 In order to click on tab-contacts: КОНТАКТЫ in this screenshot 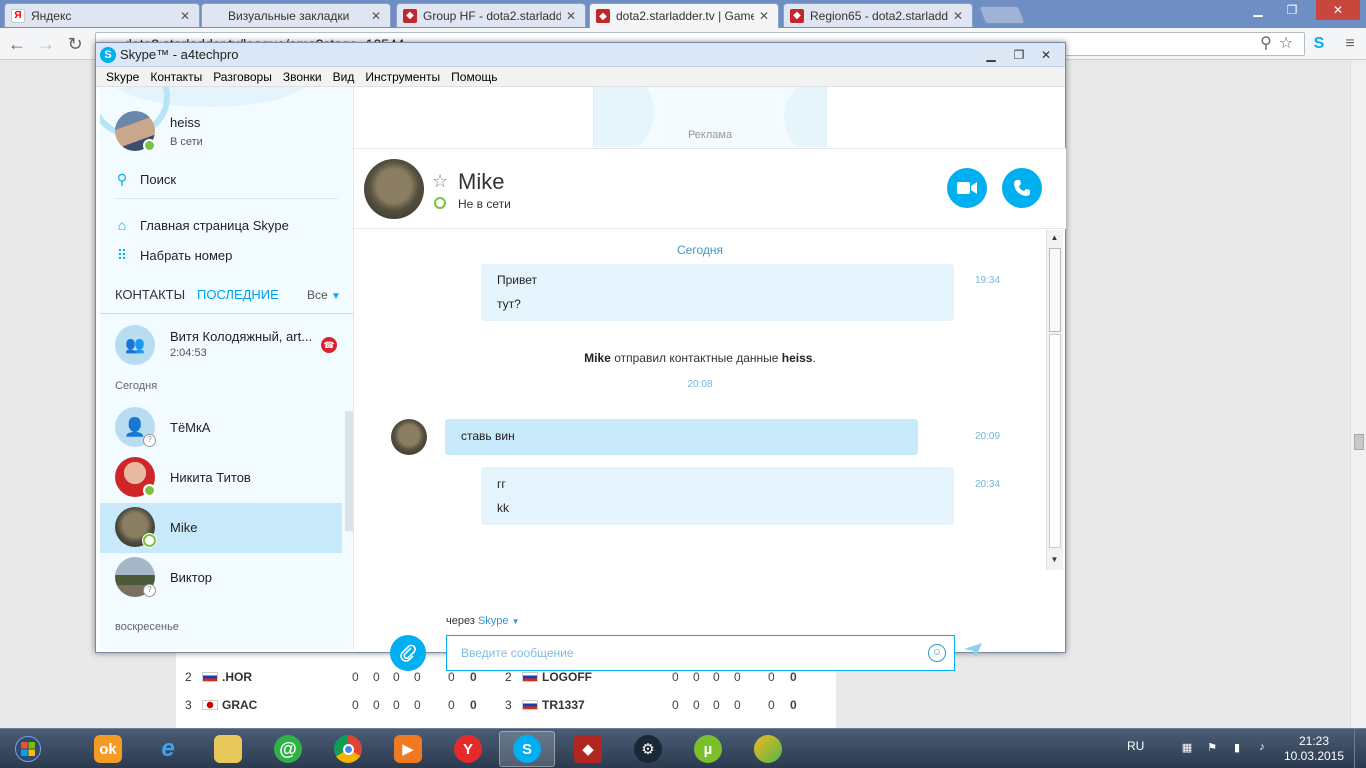, I will do `click(150, 294)`.